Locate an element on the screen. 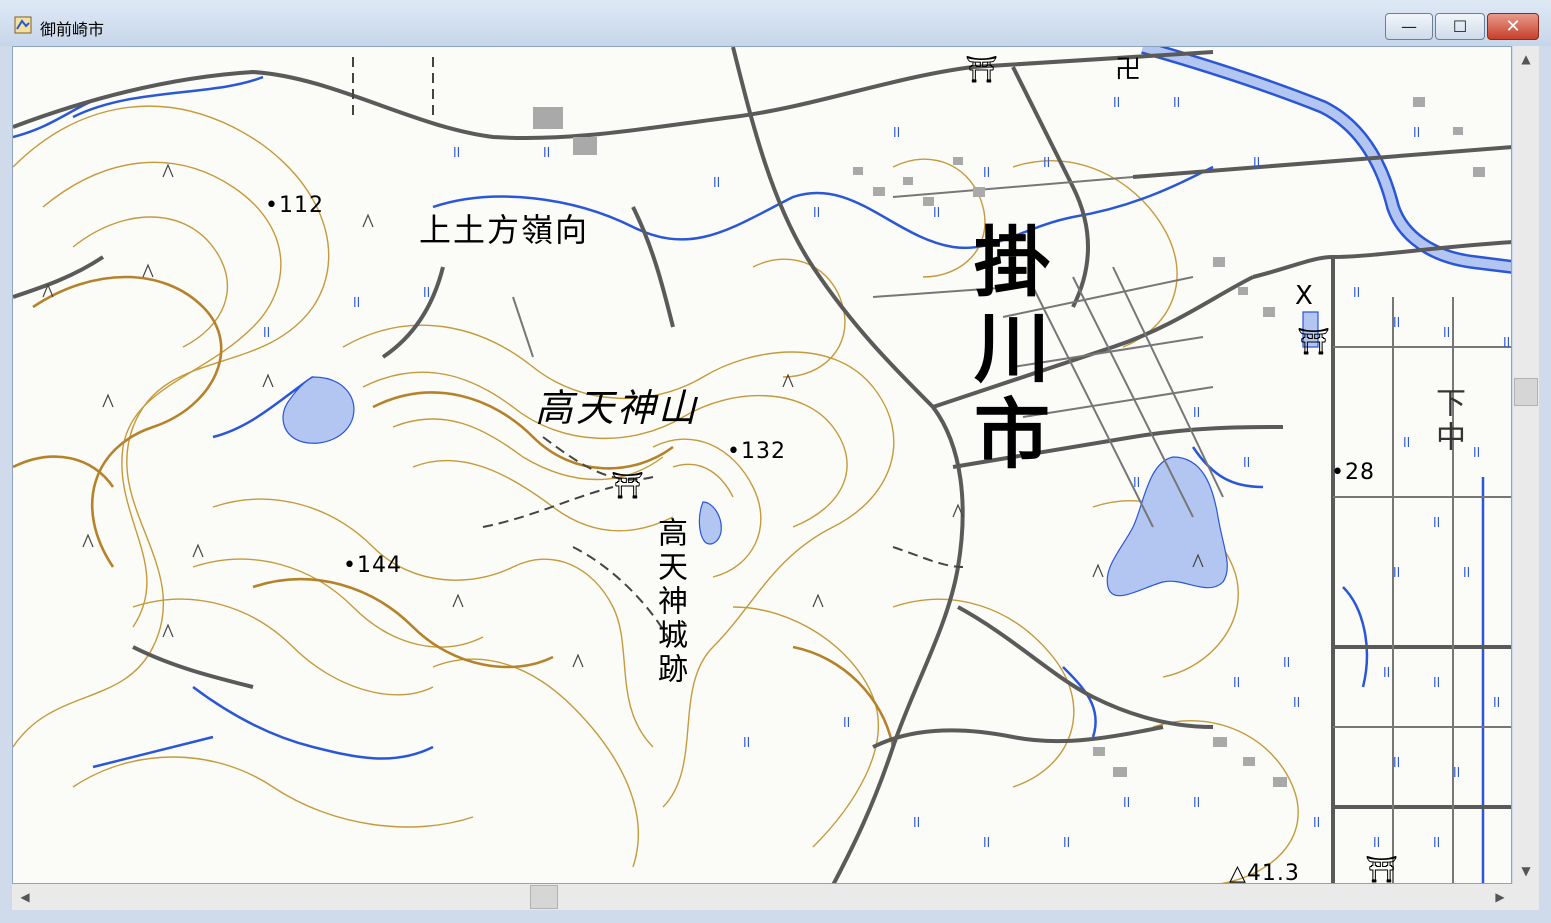  maximize-button: ☐ is located at coordinates (1460, 26).